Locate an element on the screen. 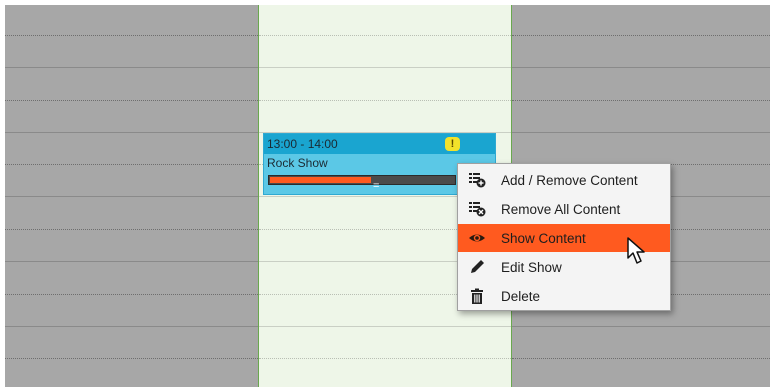 This screenshot has height=387, width=770. menu-item-label: Add / Remove Content is located at coordinates (569, 180).